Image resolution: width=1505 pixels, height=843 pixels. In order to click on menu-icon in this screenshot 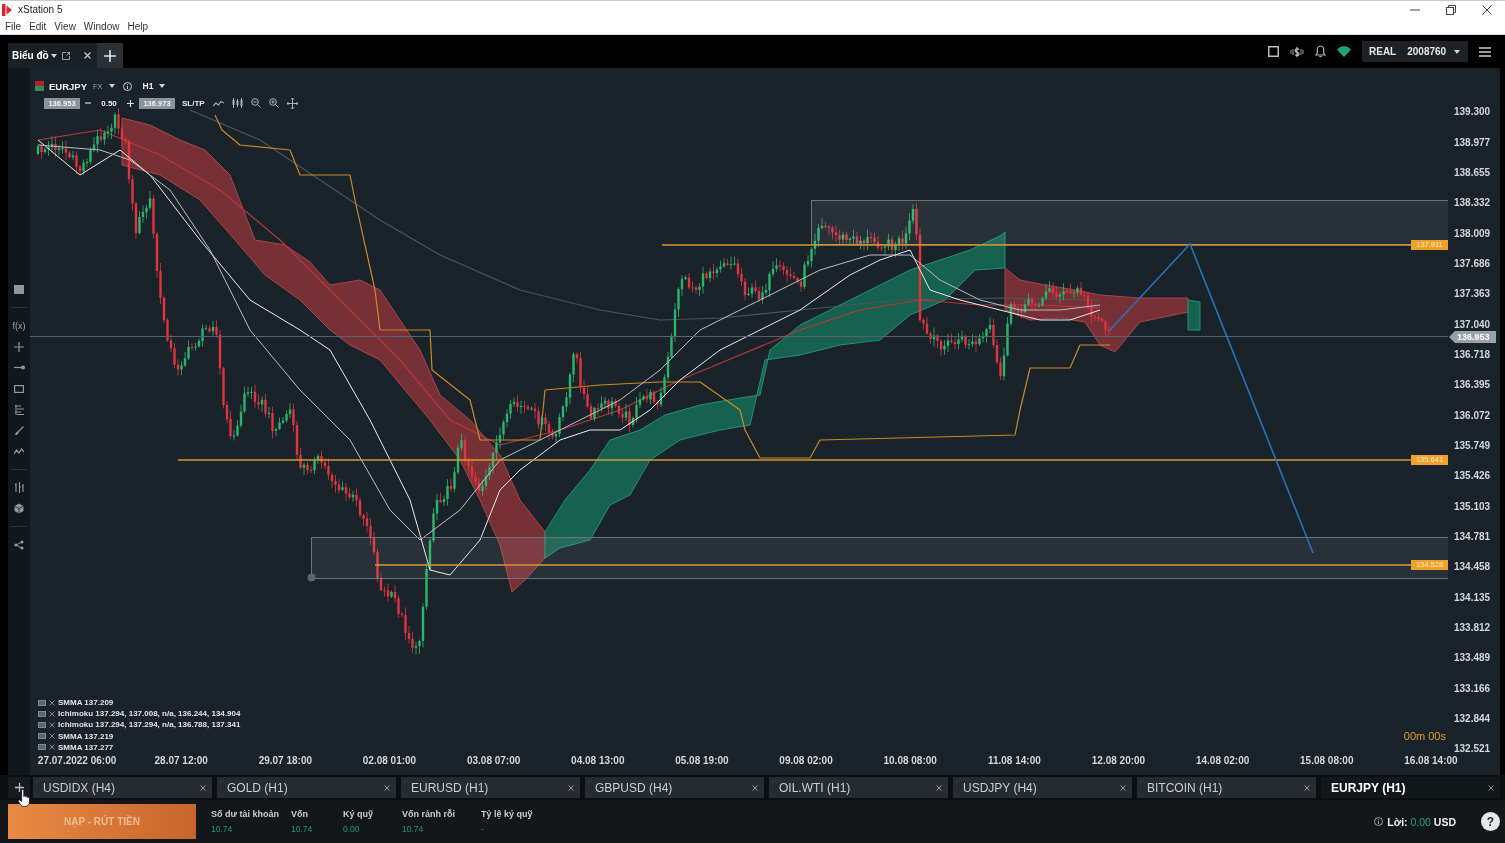, I will do `click(1485, 51)`.